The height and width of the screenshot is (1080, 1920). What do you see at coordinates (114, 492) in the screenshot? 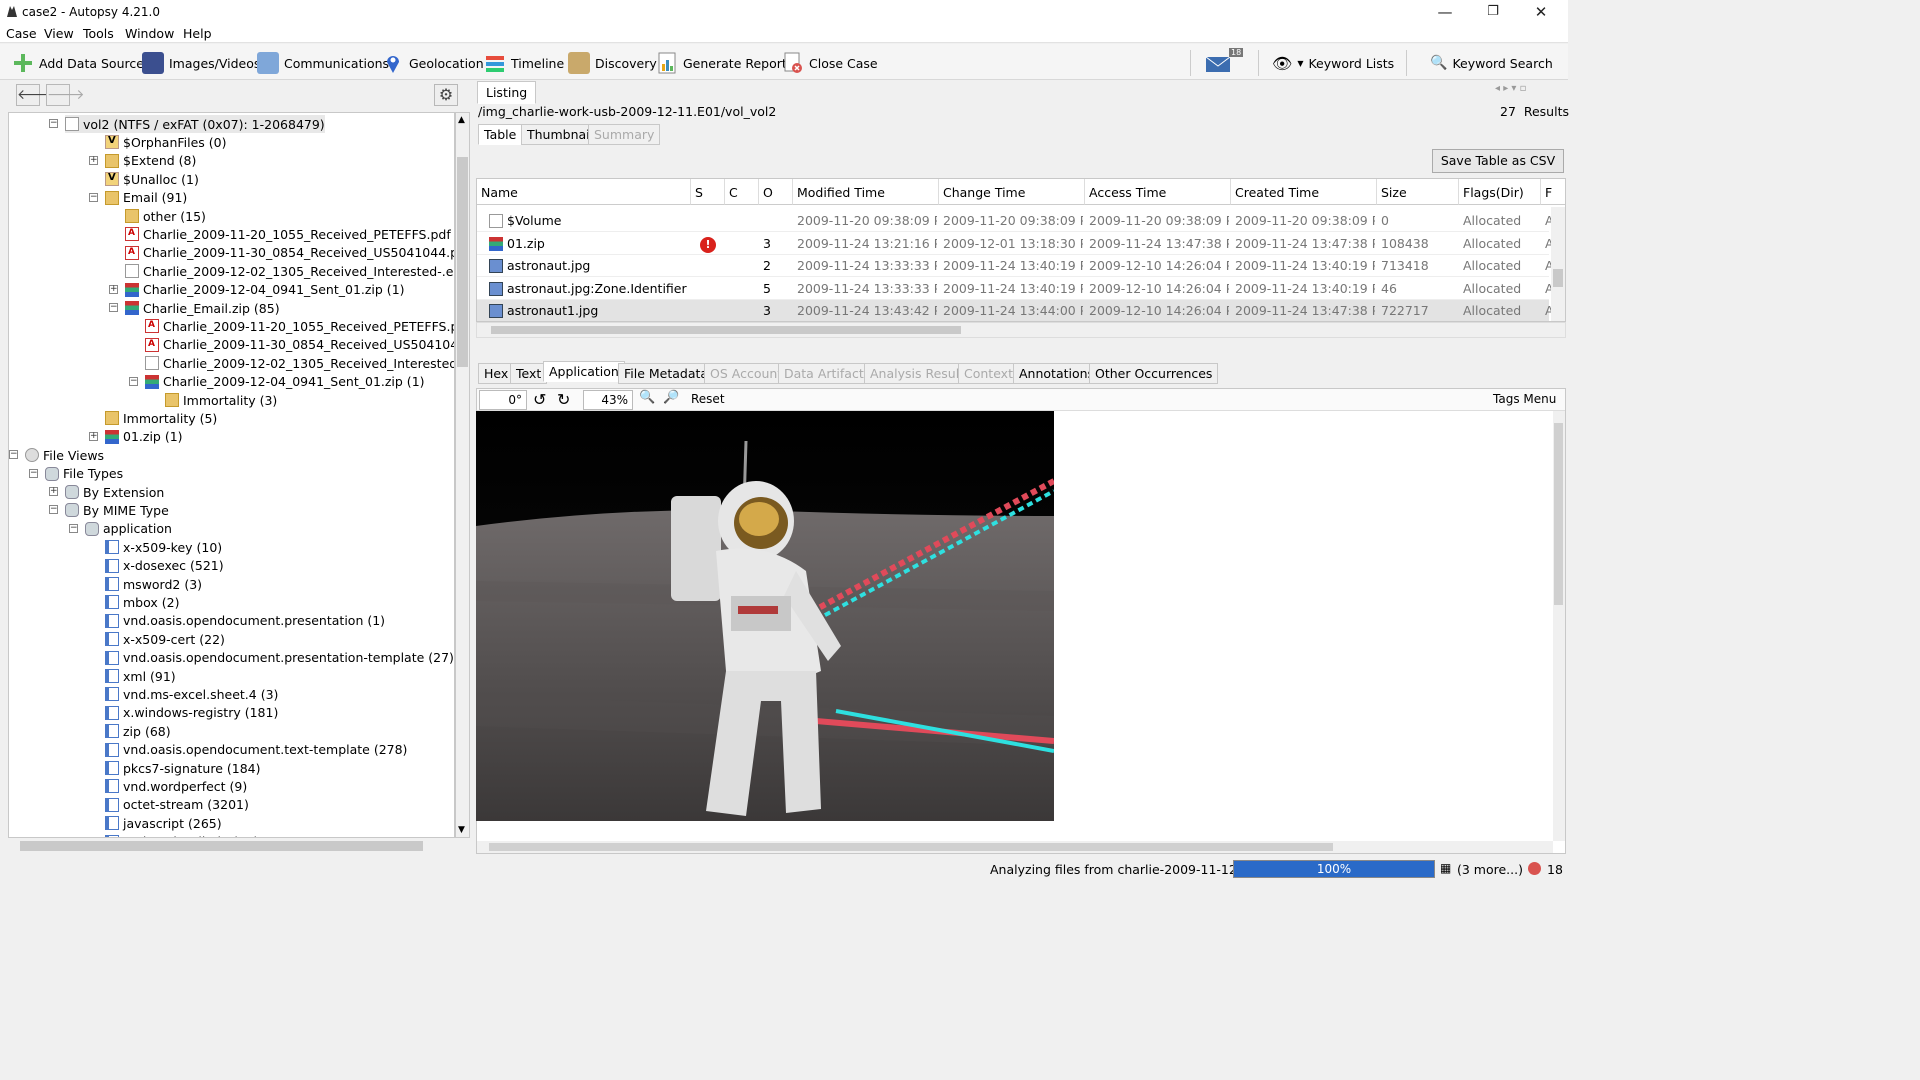
I see `tree-node: By Extension` at bounding box center [114, 492].